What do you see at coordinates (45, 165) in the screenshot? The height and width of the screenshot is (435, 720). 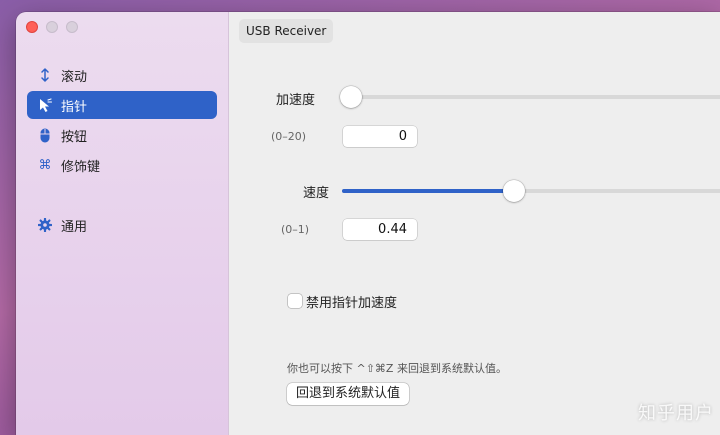 I see `command-icon: ⌘` at bounding box center [45, 165].